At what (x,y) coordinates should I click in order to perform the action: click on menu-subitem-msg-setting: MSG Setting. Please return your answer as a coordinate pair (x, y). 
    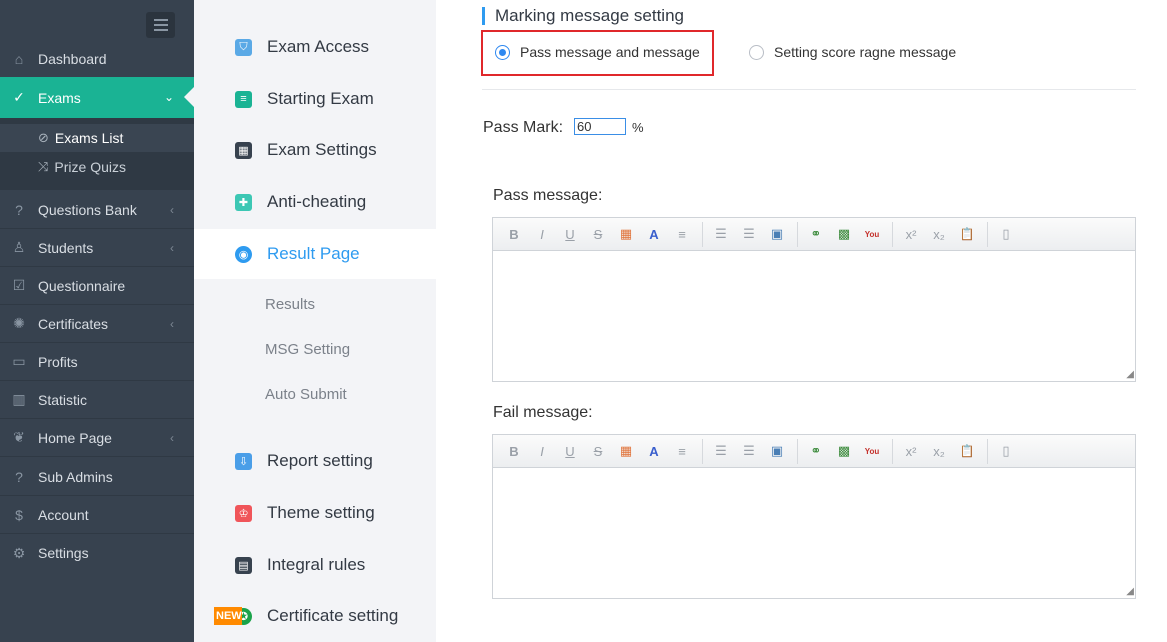
    Looking at the image, I should click on (307, 349).